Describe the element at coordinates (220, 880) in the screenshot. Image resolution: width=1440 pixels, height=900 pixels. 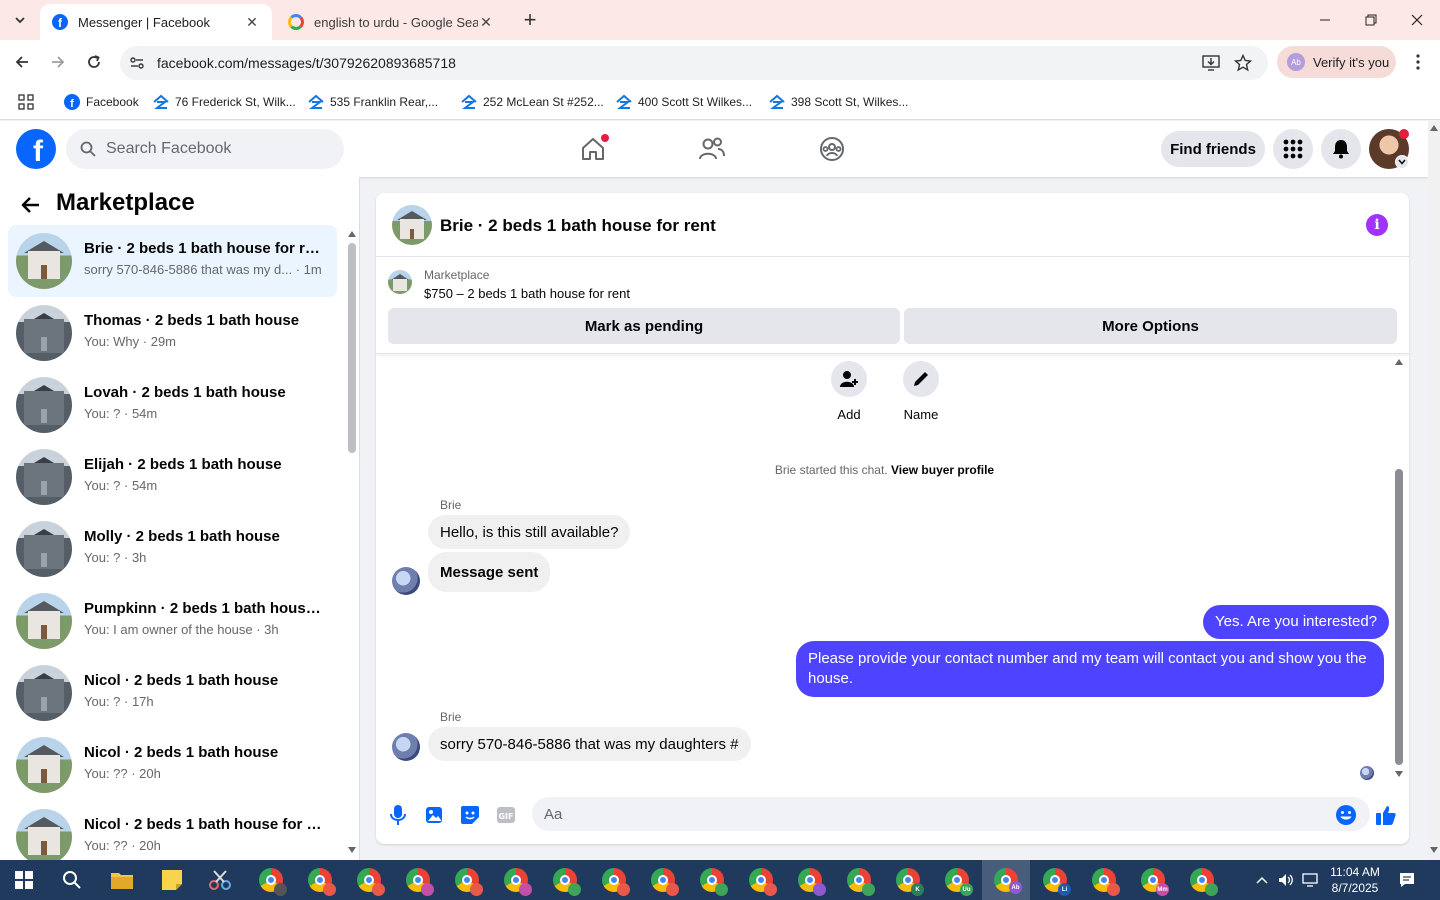
I see `snipping-tool-icon` at that location.